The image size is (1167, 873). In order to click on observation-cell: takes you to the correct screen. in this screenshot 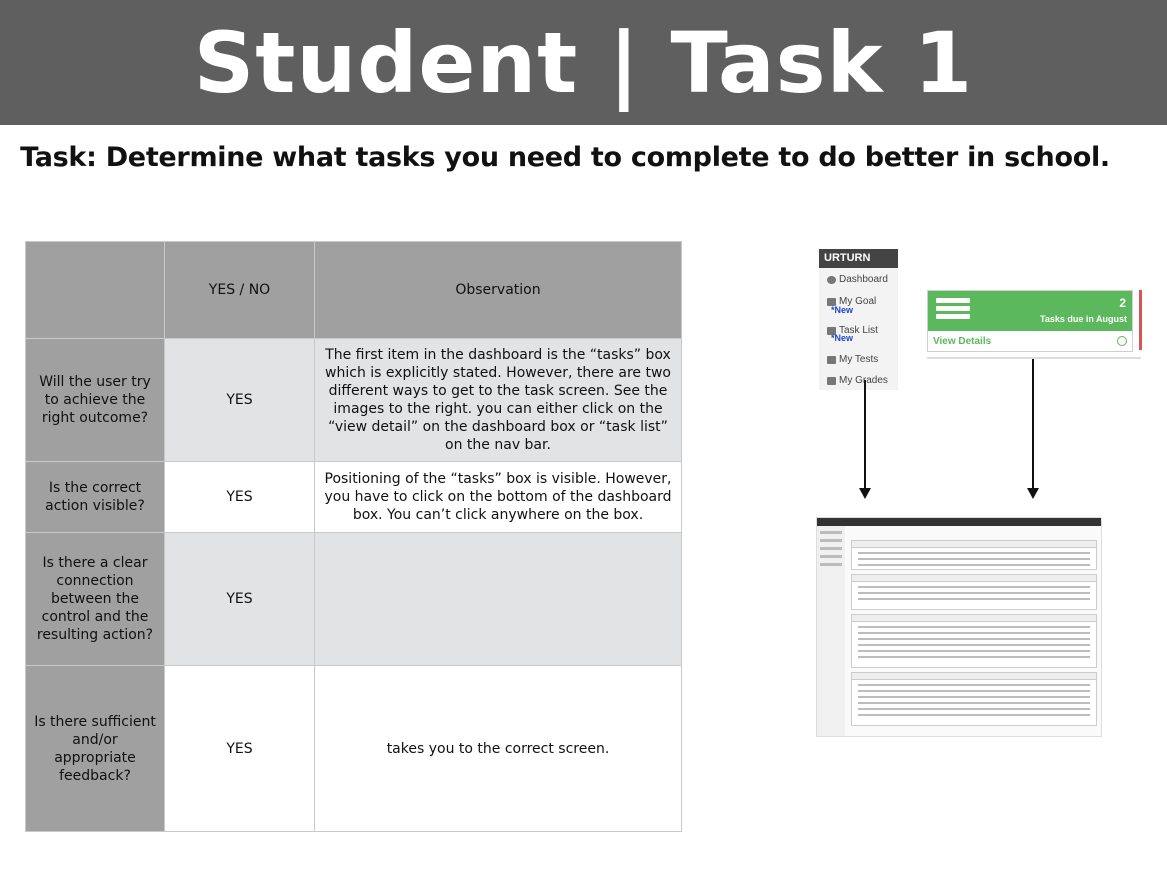, I will do `click(498, 748)`.